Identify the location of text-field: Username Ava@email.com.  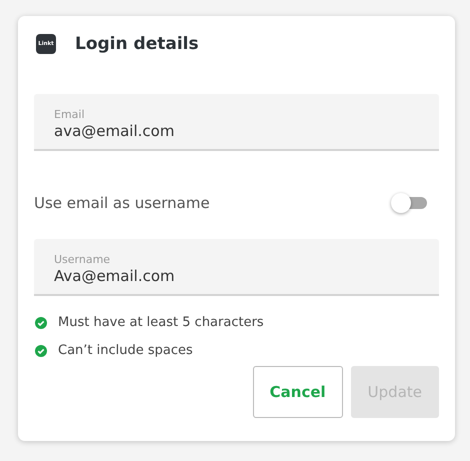
(236, 267).